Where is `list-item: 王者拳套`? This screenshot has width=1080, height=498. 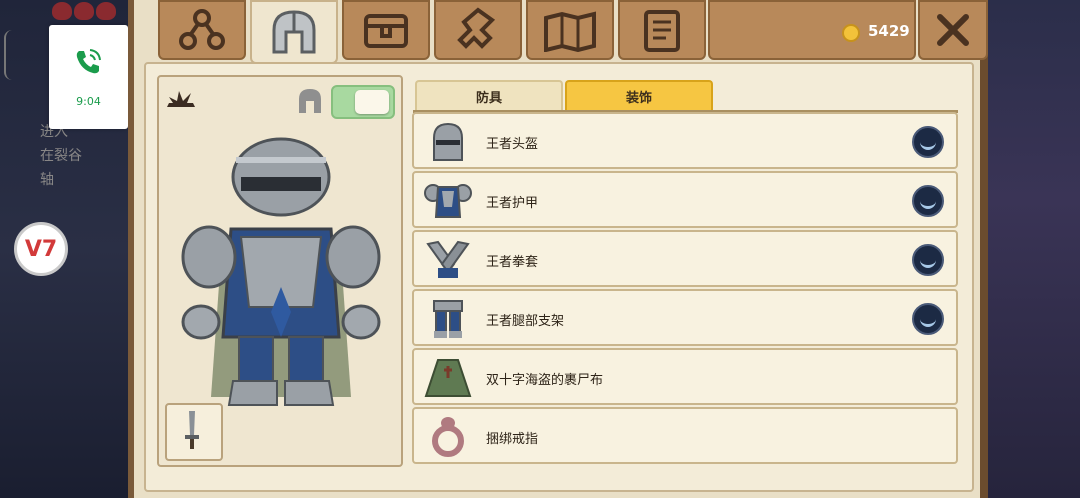
list-item: 王者拳套 is located at coordinates (685, 258).